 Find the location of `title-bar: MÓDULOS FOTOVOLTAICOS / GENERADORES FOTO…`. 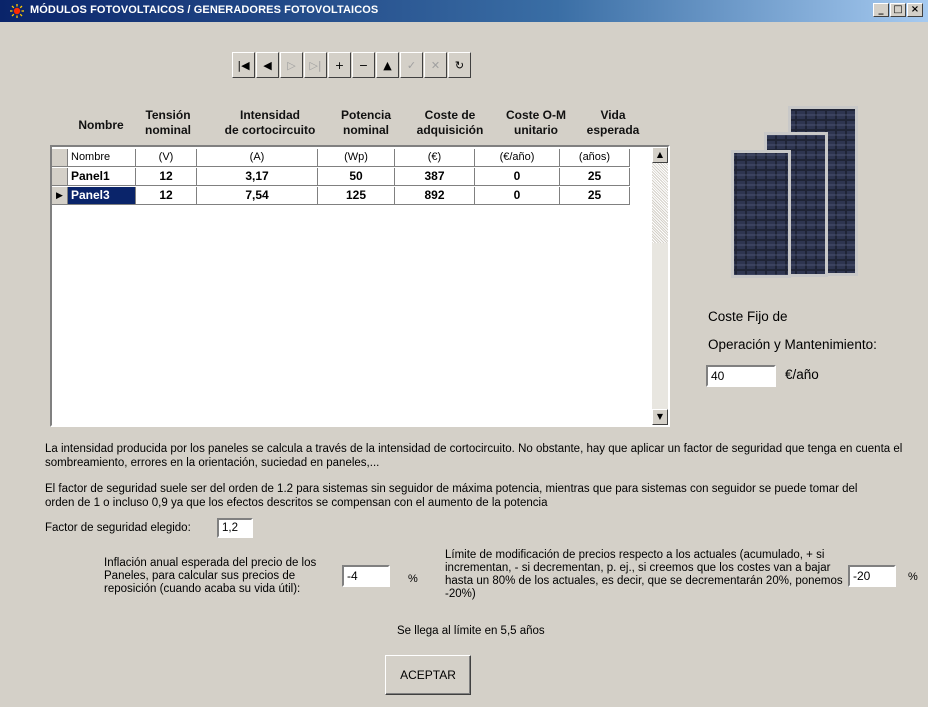

title-bar: MÓDULOS FOTOVOLTAICOS / GENERADORES FOTO… is located at coordinates (464, 11).